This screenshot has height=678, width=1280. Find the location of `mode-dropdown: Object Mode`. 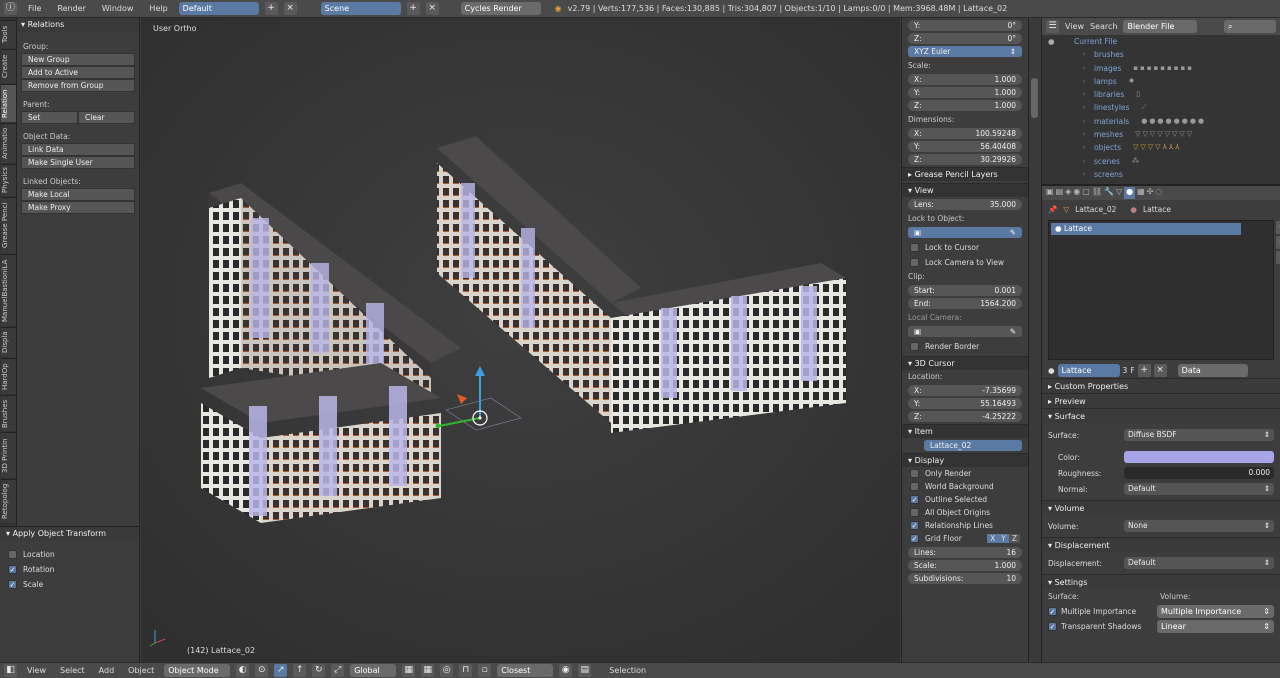

mode-dropdown: Object Mode is located at coordinates (197, 670).